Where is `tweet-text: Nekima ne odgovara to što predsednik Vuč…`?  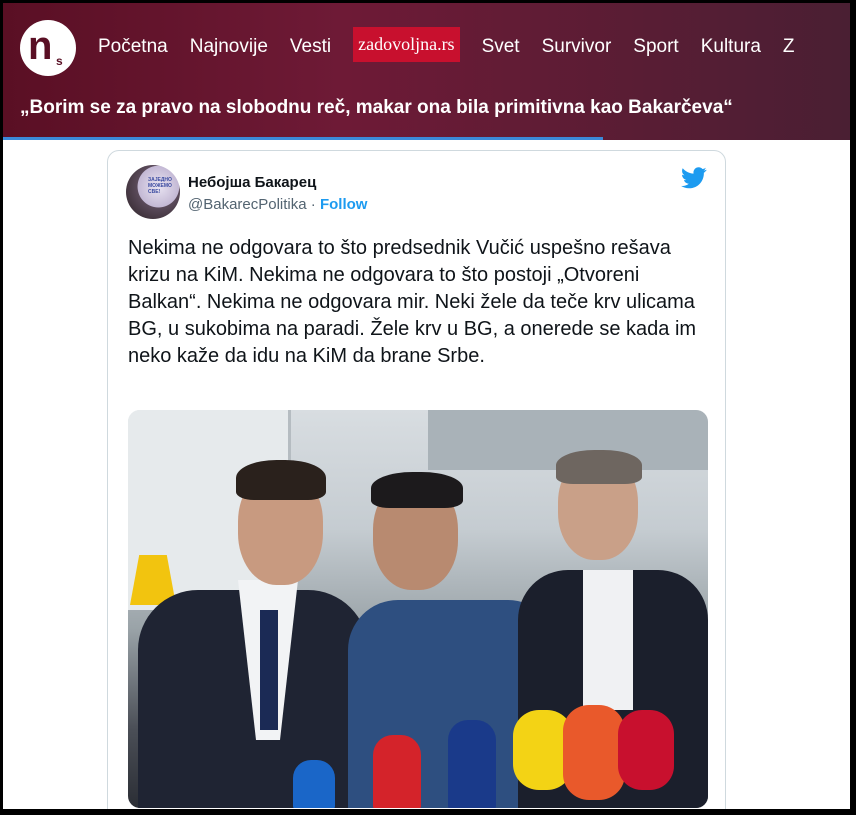 tweet-text: Nekima ne odgovara to što predsednik Vuč… is located at coordinates (412, 302).